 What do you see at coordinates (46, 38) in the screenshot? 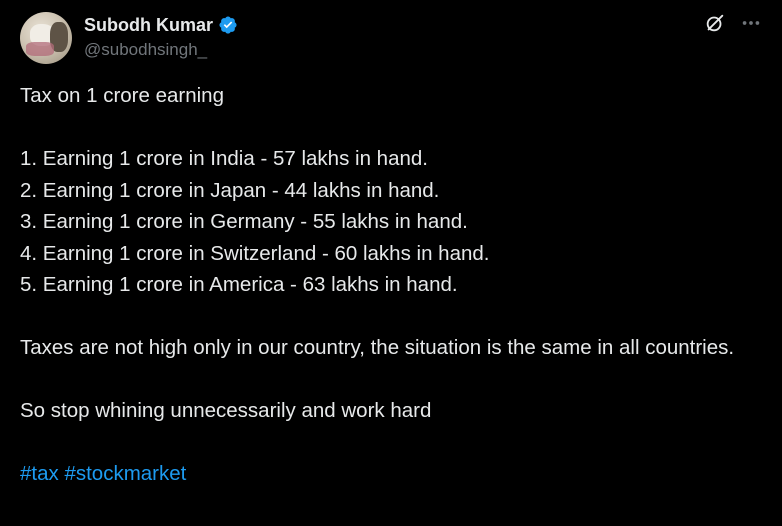
I see `avatar` at bounding box center [46, 38].